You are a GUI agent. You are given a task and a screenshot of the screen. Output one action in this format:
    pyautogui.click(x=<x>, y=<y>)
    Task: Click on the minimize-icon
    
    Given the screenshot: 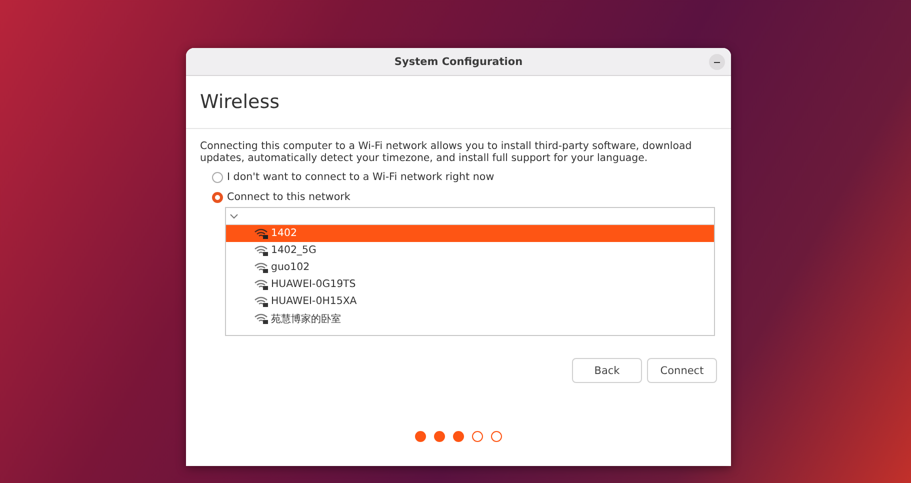 What is the action you would take?
    pyautogui.click(x=717, y=62)
    